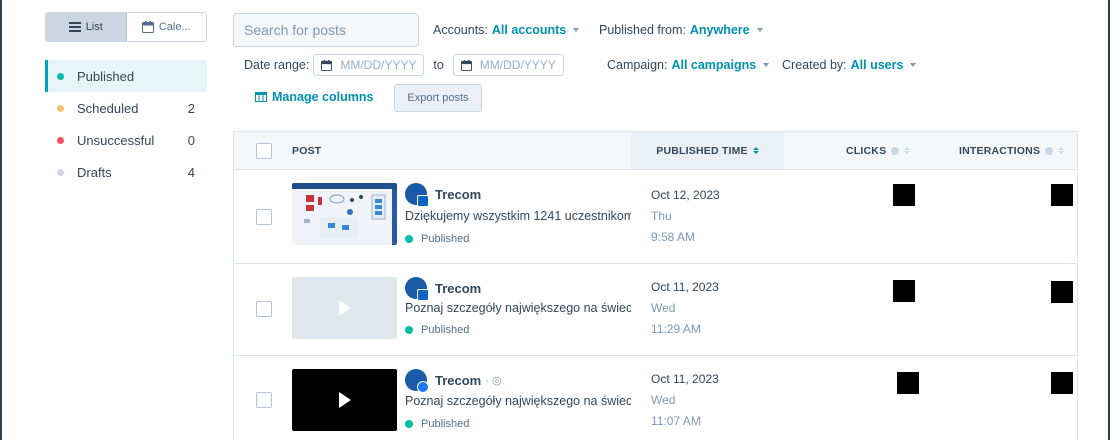 This screenshot has height=440, width=1110. I want to click on search-box, so click(329, 30).